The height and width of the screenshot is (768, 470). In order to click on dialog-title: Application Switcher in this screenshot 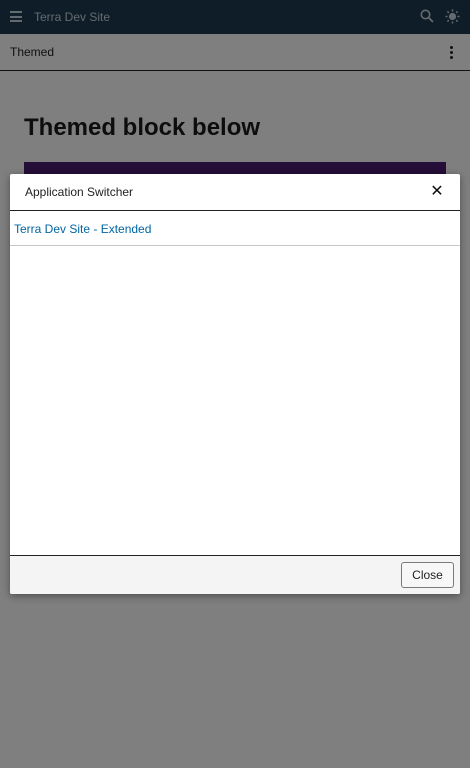, I will do `click(79, 192)`.